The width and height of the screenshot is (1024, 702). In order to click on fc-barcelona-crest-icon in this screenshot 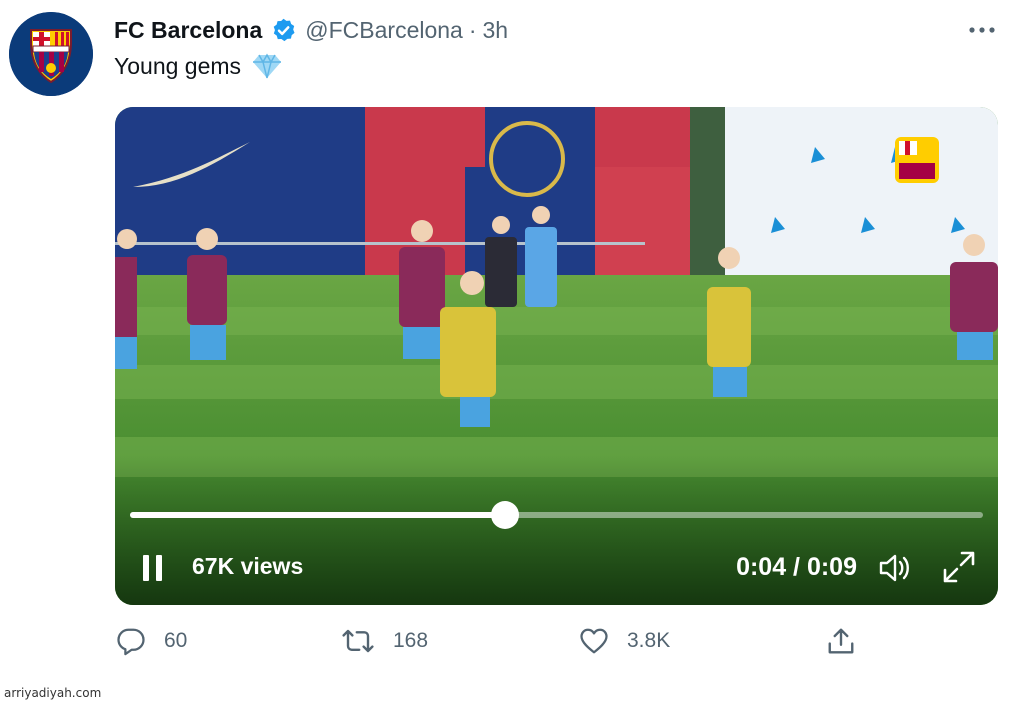, I will do `click(51, 54)`.